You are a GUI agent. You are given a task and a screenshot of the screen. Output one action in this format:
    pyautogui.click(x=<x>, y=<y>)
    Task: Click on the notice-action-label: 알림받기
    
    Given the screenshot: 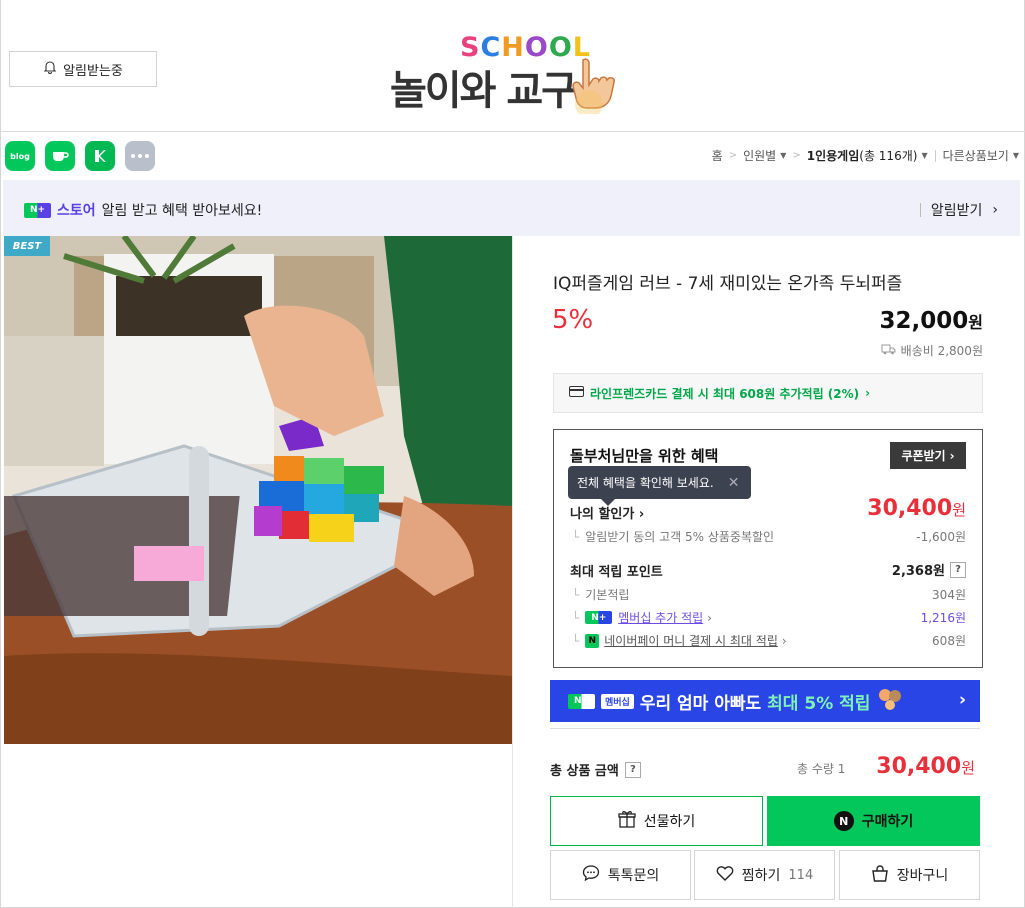 What is the action you would take?
    pyautogui.click(x=957, y=210)
    